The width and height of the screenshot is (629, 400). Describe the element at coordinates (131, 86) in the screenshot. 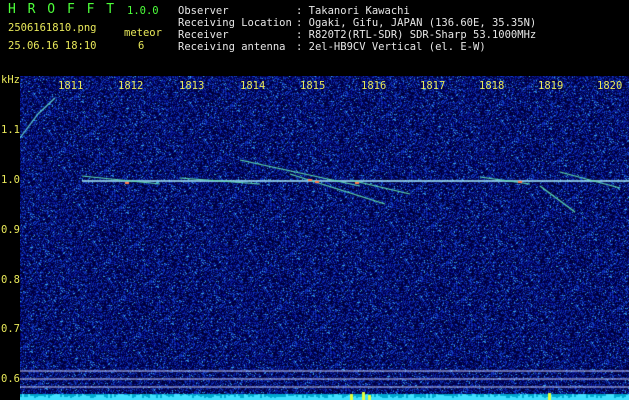

I see `x-tick: 1812` at that location.